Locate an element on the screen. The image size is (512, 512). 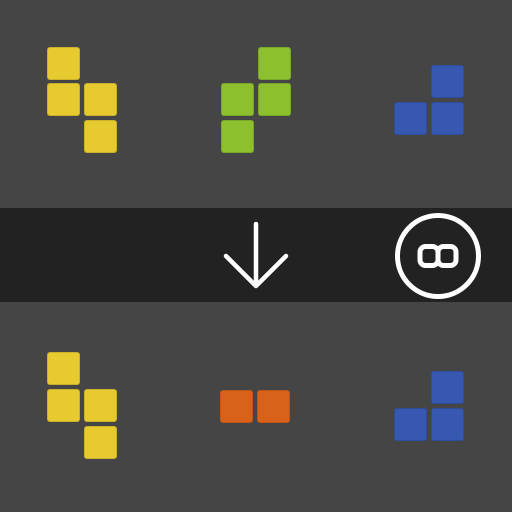
infinity-button is located at coordinates (438, 256).